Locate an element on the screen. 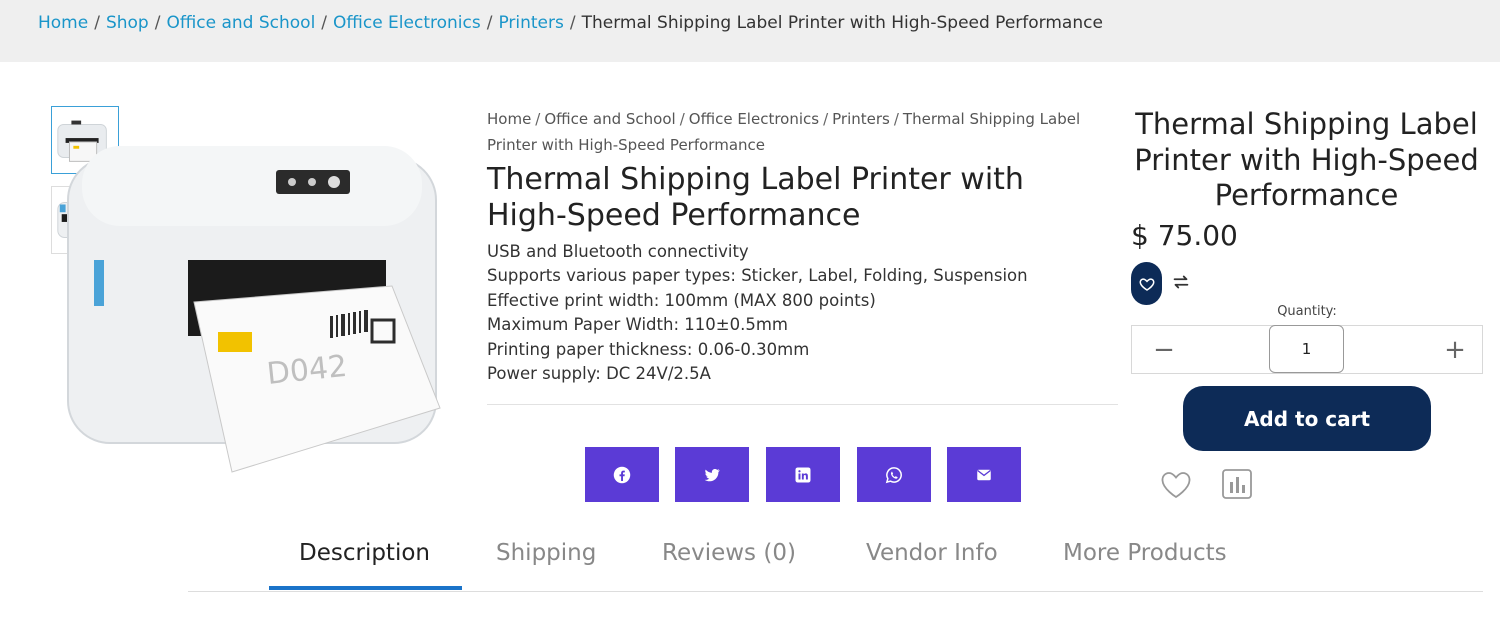 This screenshot has width=1500, height=620. tab-reviews: Reviews (0) is located at coordinates (729, 553).